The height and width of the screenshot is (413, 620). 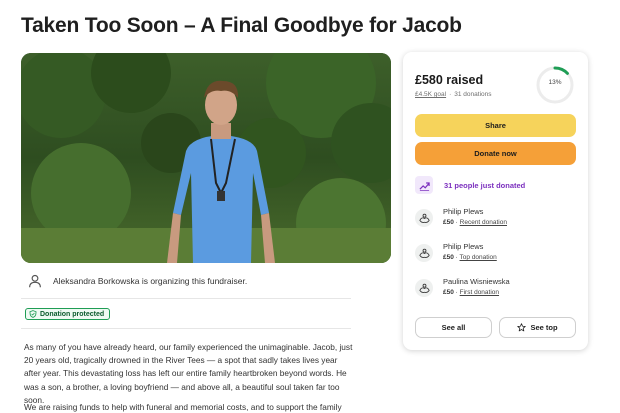 What do you see at coordinates (449, 80) in the screenshot?
I see `amount-raised: £580 raised` at bounding box center [449, 80].